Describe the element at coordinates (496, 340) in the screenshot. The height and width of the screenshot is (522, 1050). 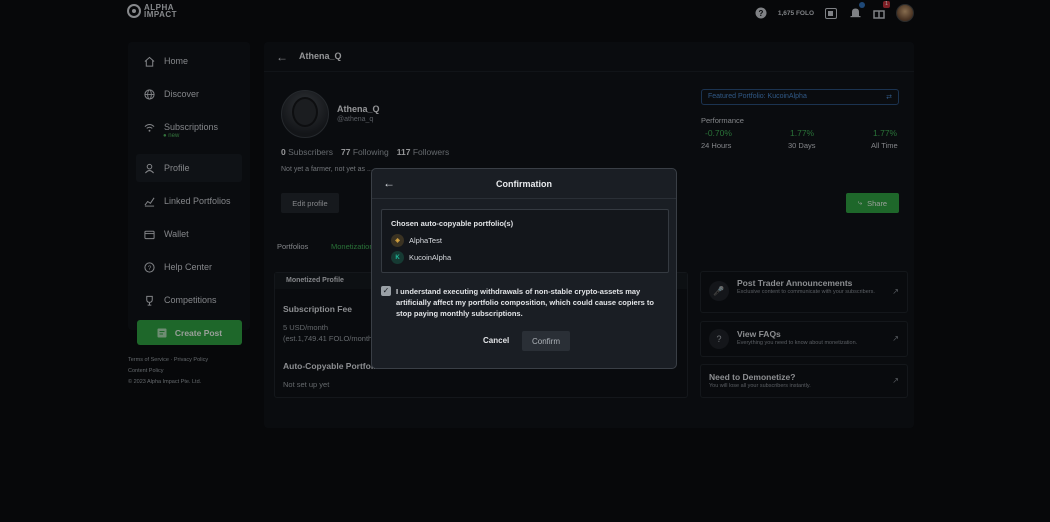
I see `cancel-button: Cancel` at that location.